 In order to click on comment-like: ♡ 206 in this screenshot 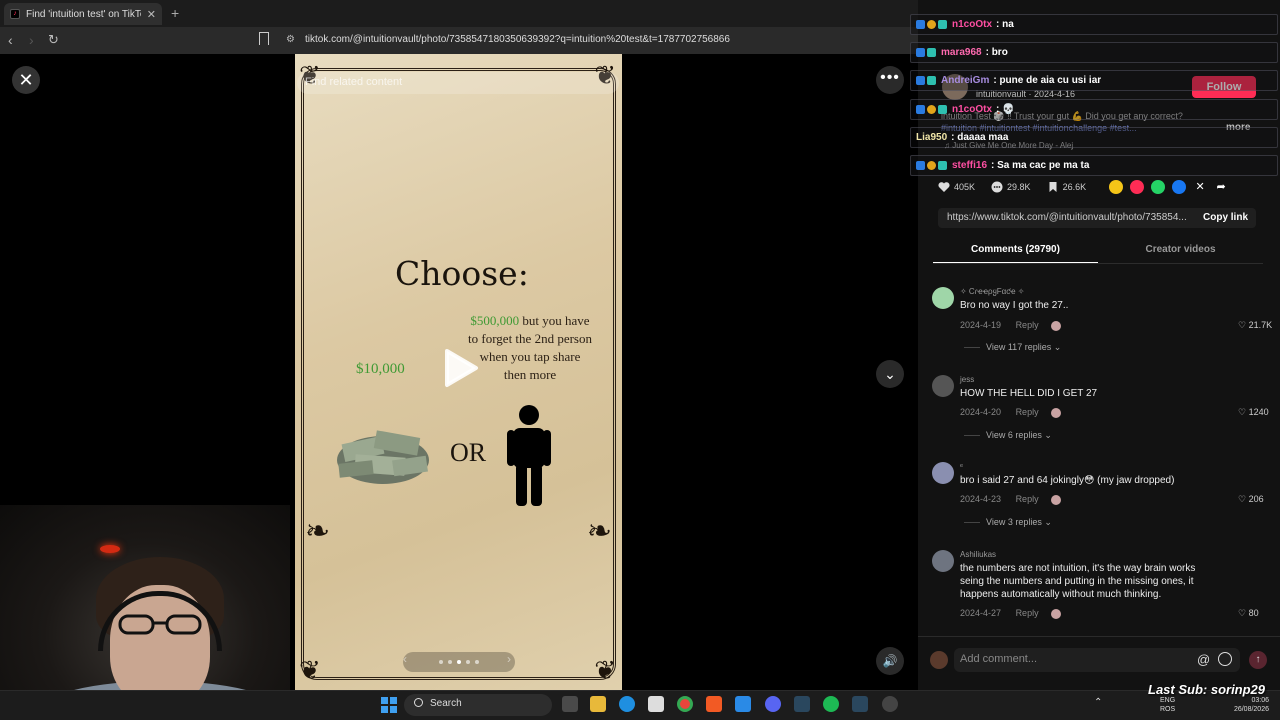, I will do `click(1251, 499)`.